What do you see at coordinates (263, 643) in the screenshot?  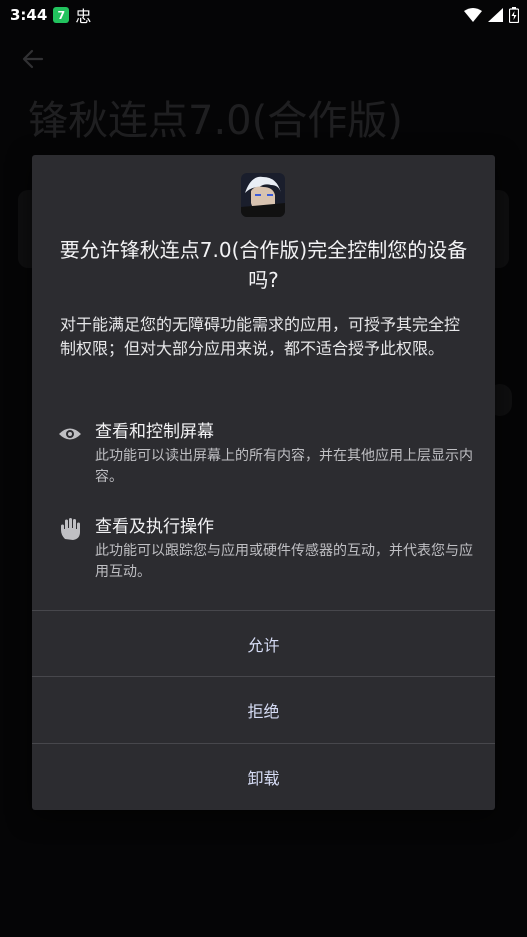 I see `allow-button: 允许` at bounding box center [263, 643].